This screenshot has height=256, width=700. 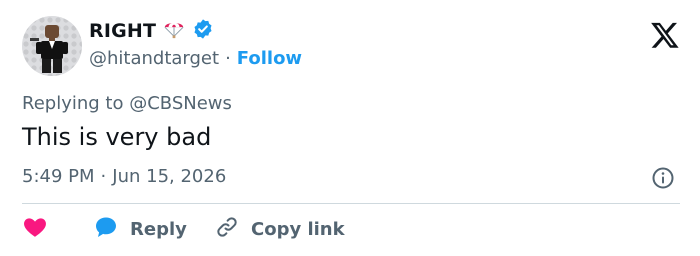 I want to click on copy-link-button: Copy link, so click(x=280, y=229).